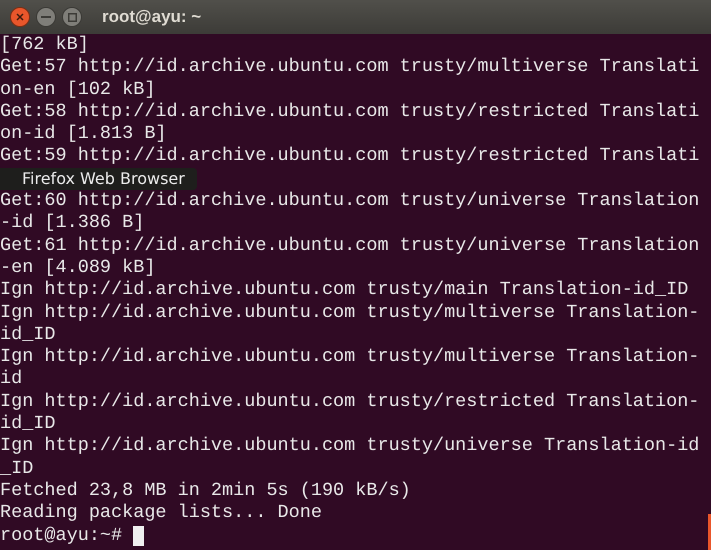 This screenshot has width=711, height=550. I want to click on output-line: Get:61 http://id.archive.ubuntu.com trusty/universe Translation, so click(350, 245).